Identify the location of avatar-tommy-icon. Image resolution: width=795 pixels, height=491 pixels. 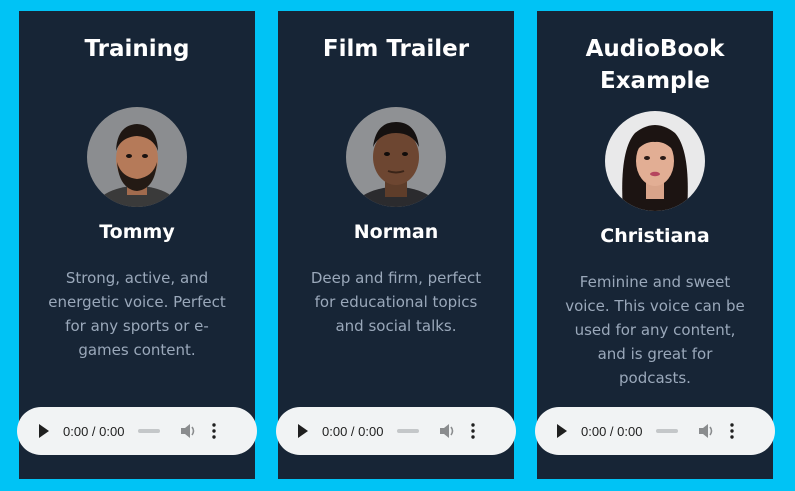
(137, 157).